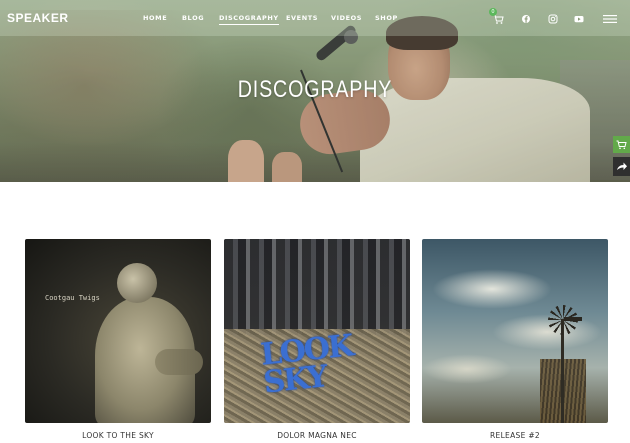 The height and width of the screenshot is (443, 630). I want to click on nav-item-shop: SHOP, so click(386, 18).